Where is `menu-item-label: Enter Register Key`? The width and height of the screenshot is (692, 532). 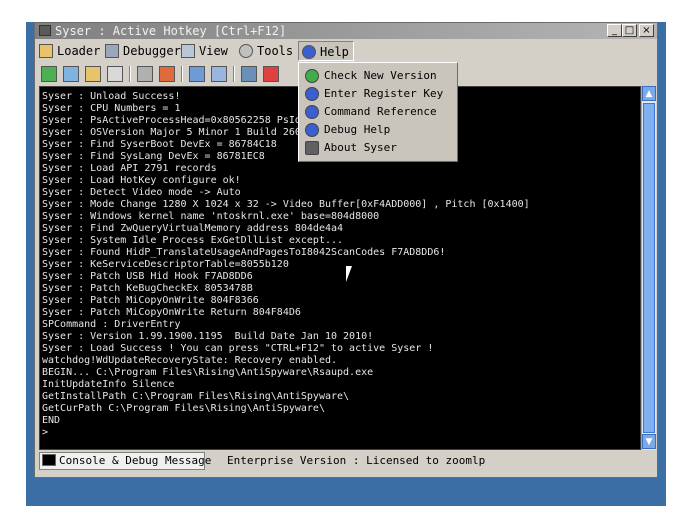
menu-item-label: Enter Register Key is located at coordinates (384, 93).